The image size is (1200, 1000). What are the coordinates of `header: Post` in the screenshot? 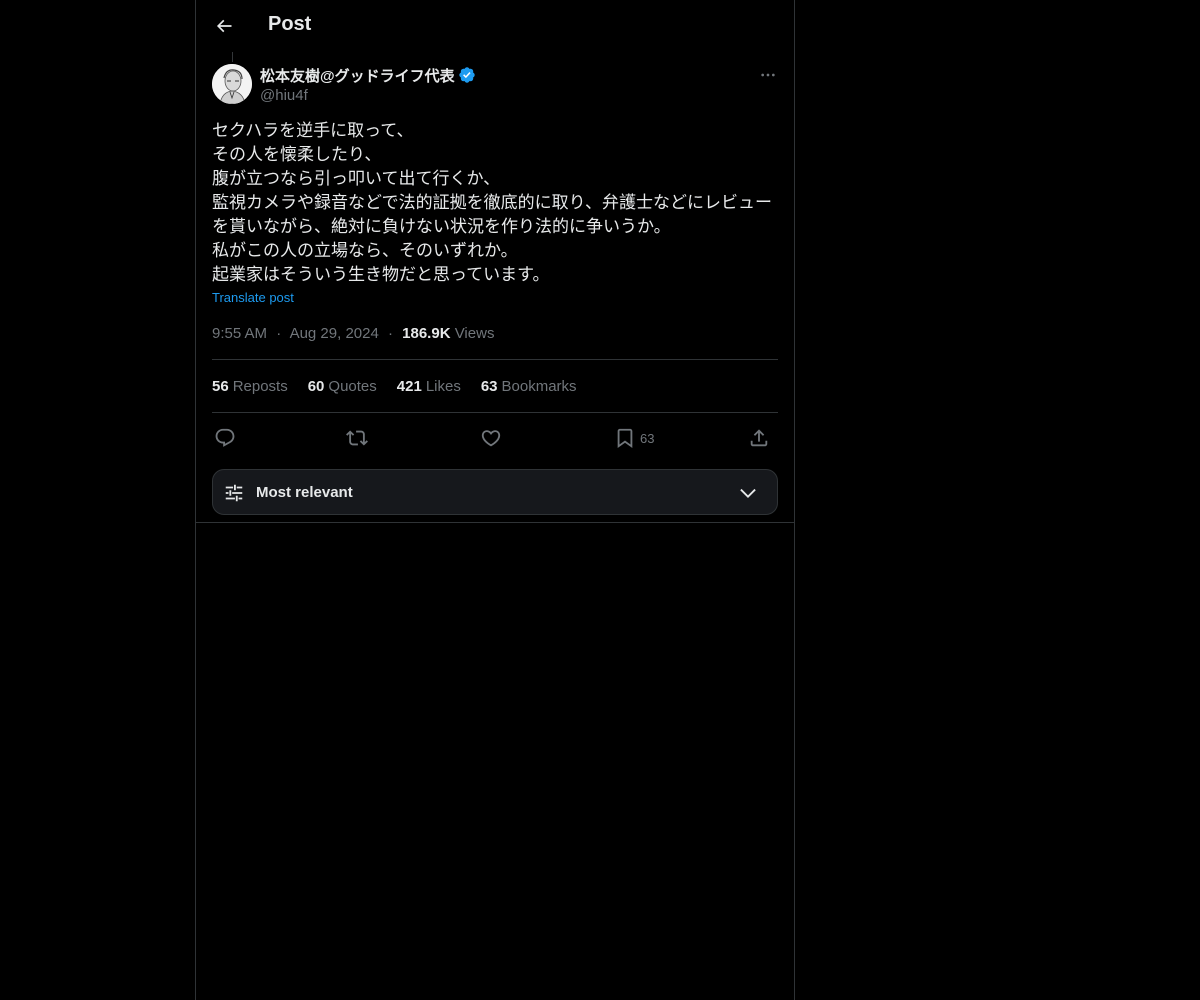 It's located at (495, 26).